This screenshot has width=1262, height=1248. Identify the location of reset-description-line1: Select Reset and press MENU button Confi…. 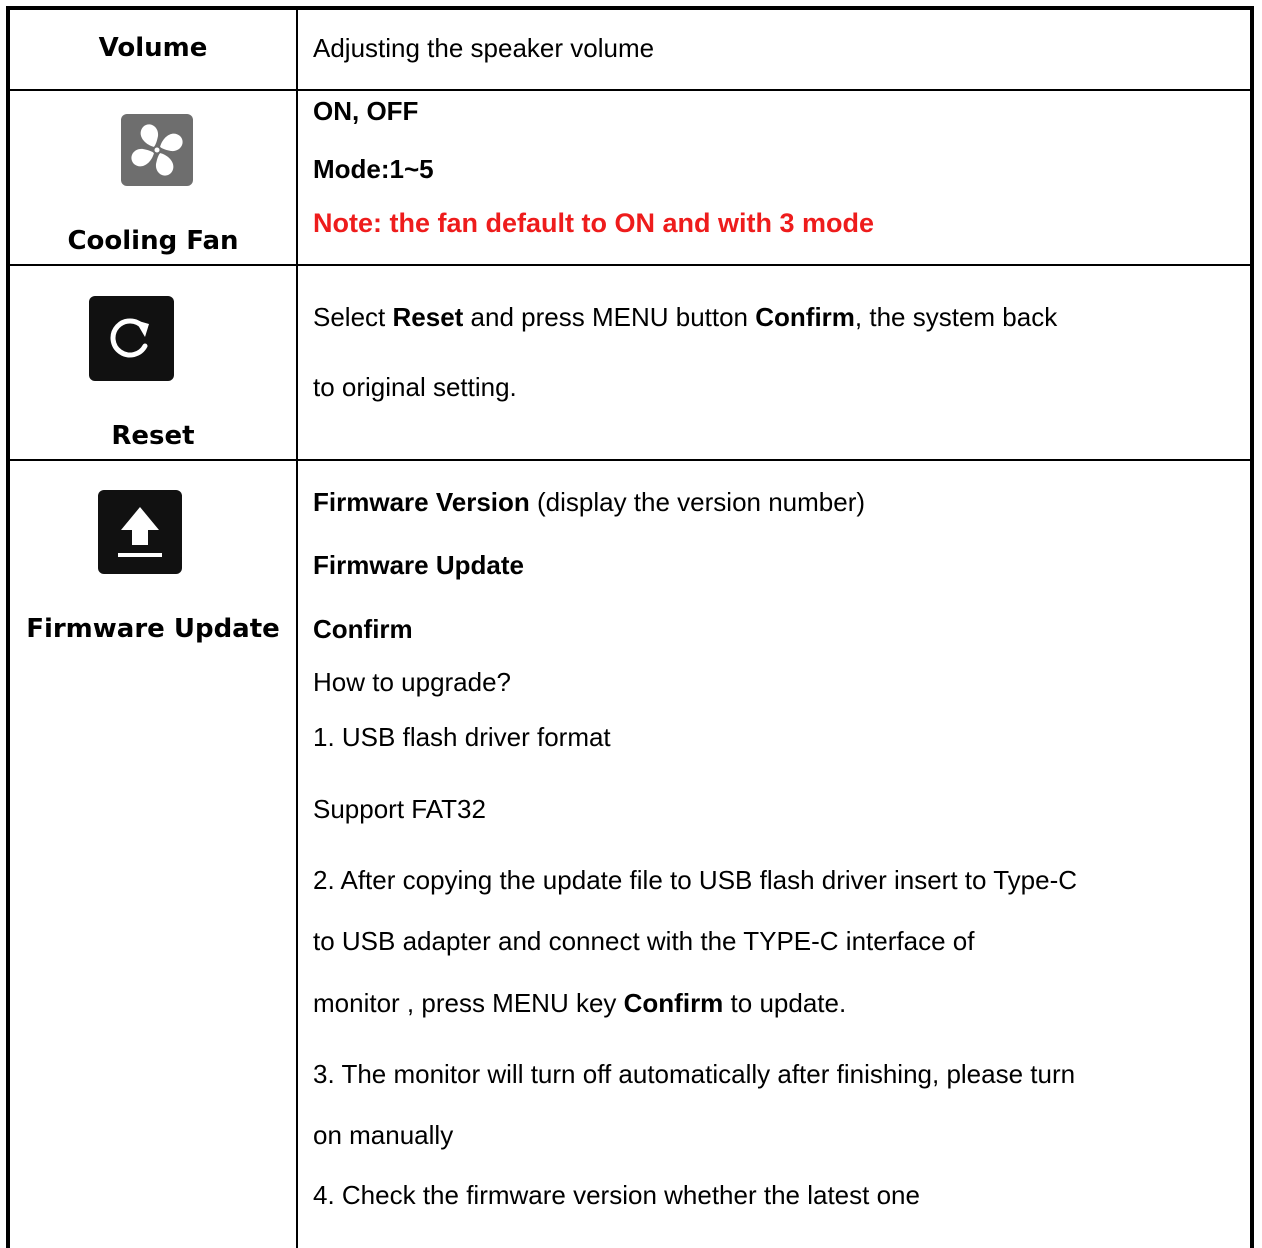
(685, 317).